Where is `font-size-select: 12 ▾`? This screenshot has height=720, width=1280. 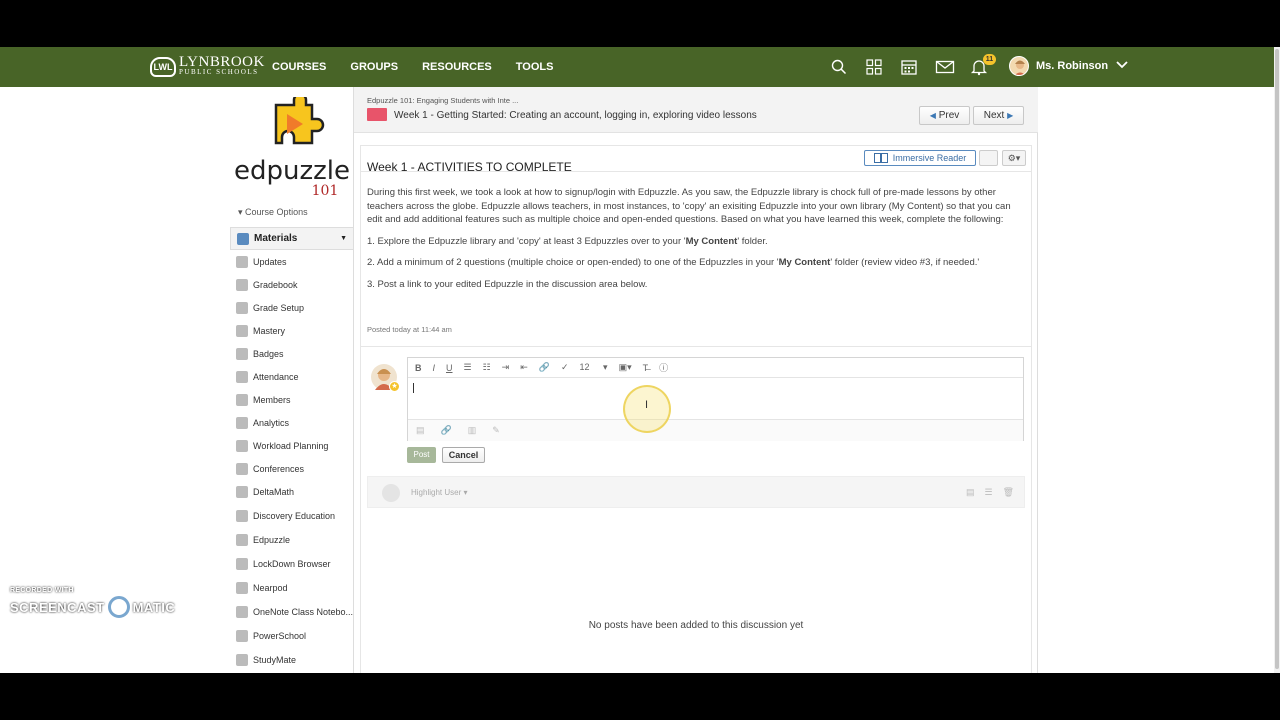
font-size-select: 12 ▾ is located at coordinates (594, 367).